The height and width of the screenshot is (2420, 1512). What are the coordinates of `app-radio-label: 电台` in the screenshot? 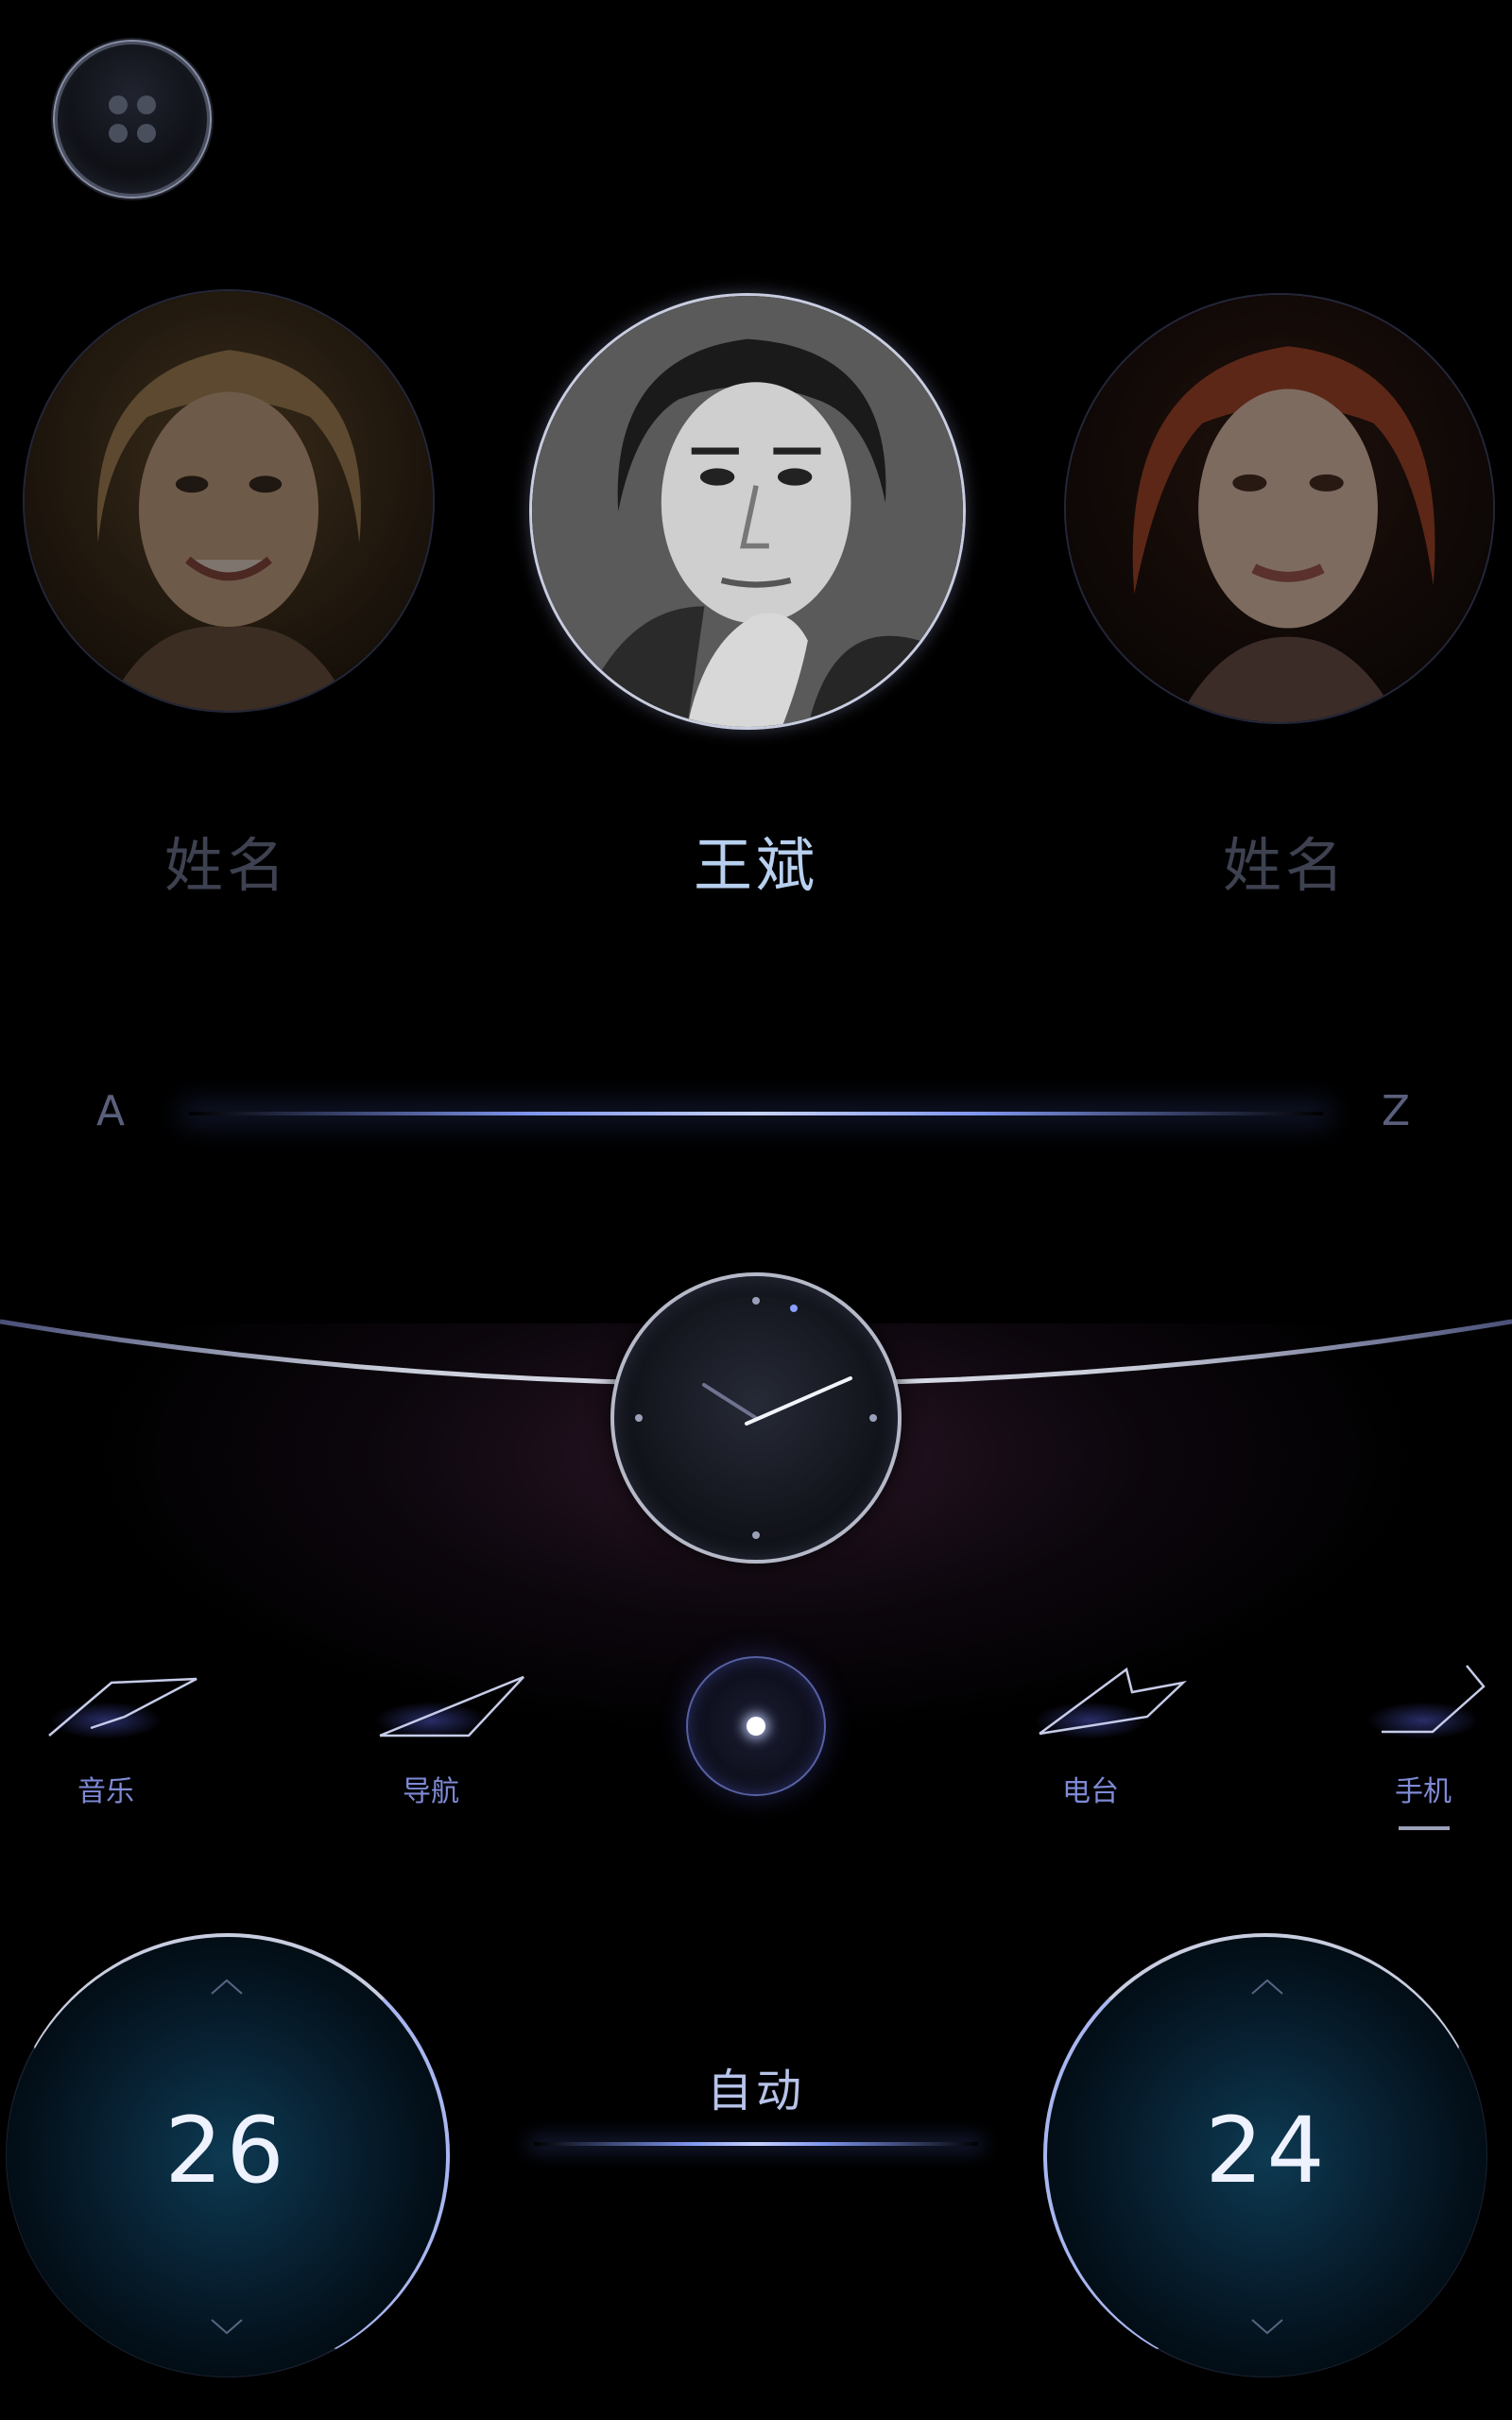 It's located at (1090, 1791).